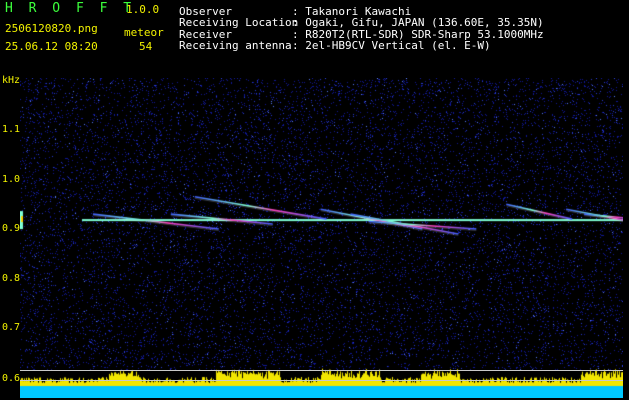 This screenshot has height=400, width=629. I want to click on meteor-label: meteor, so click(144, 32).